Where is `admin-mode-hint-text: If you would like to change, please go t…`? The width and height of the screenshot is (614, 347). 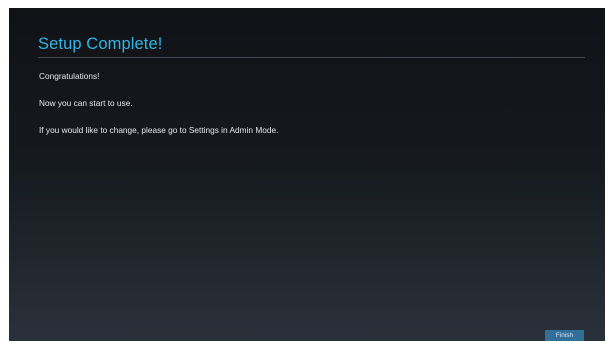
admin-mode-hint-text: If you would like to change, please go t… is located at coordinates (159, 130).